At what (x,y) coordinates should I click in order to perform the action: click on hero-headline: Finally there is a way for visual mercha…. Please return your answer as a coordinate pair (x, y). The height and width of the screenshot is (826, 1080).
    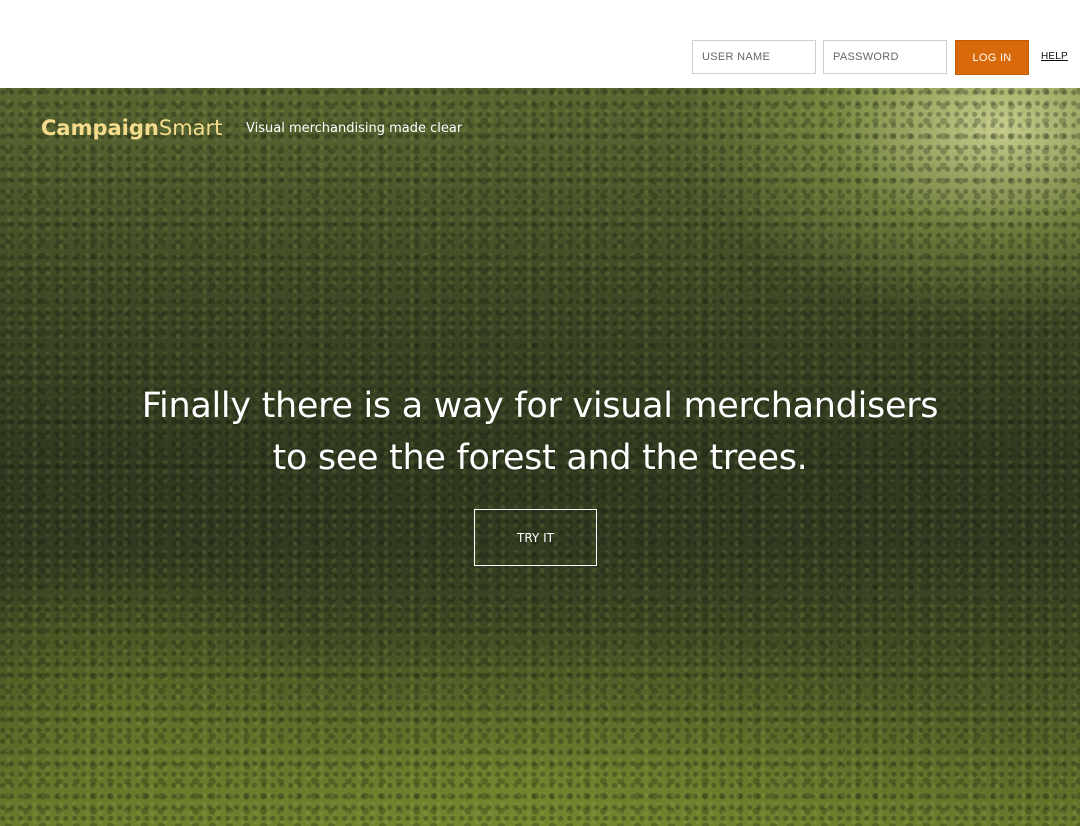
    Looking at the image, I should click on (540, 432).